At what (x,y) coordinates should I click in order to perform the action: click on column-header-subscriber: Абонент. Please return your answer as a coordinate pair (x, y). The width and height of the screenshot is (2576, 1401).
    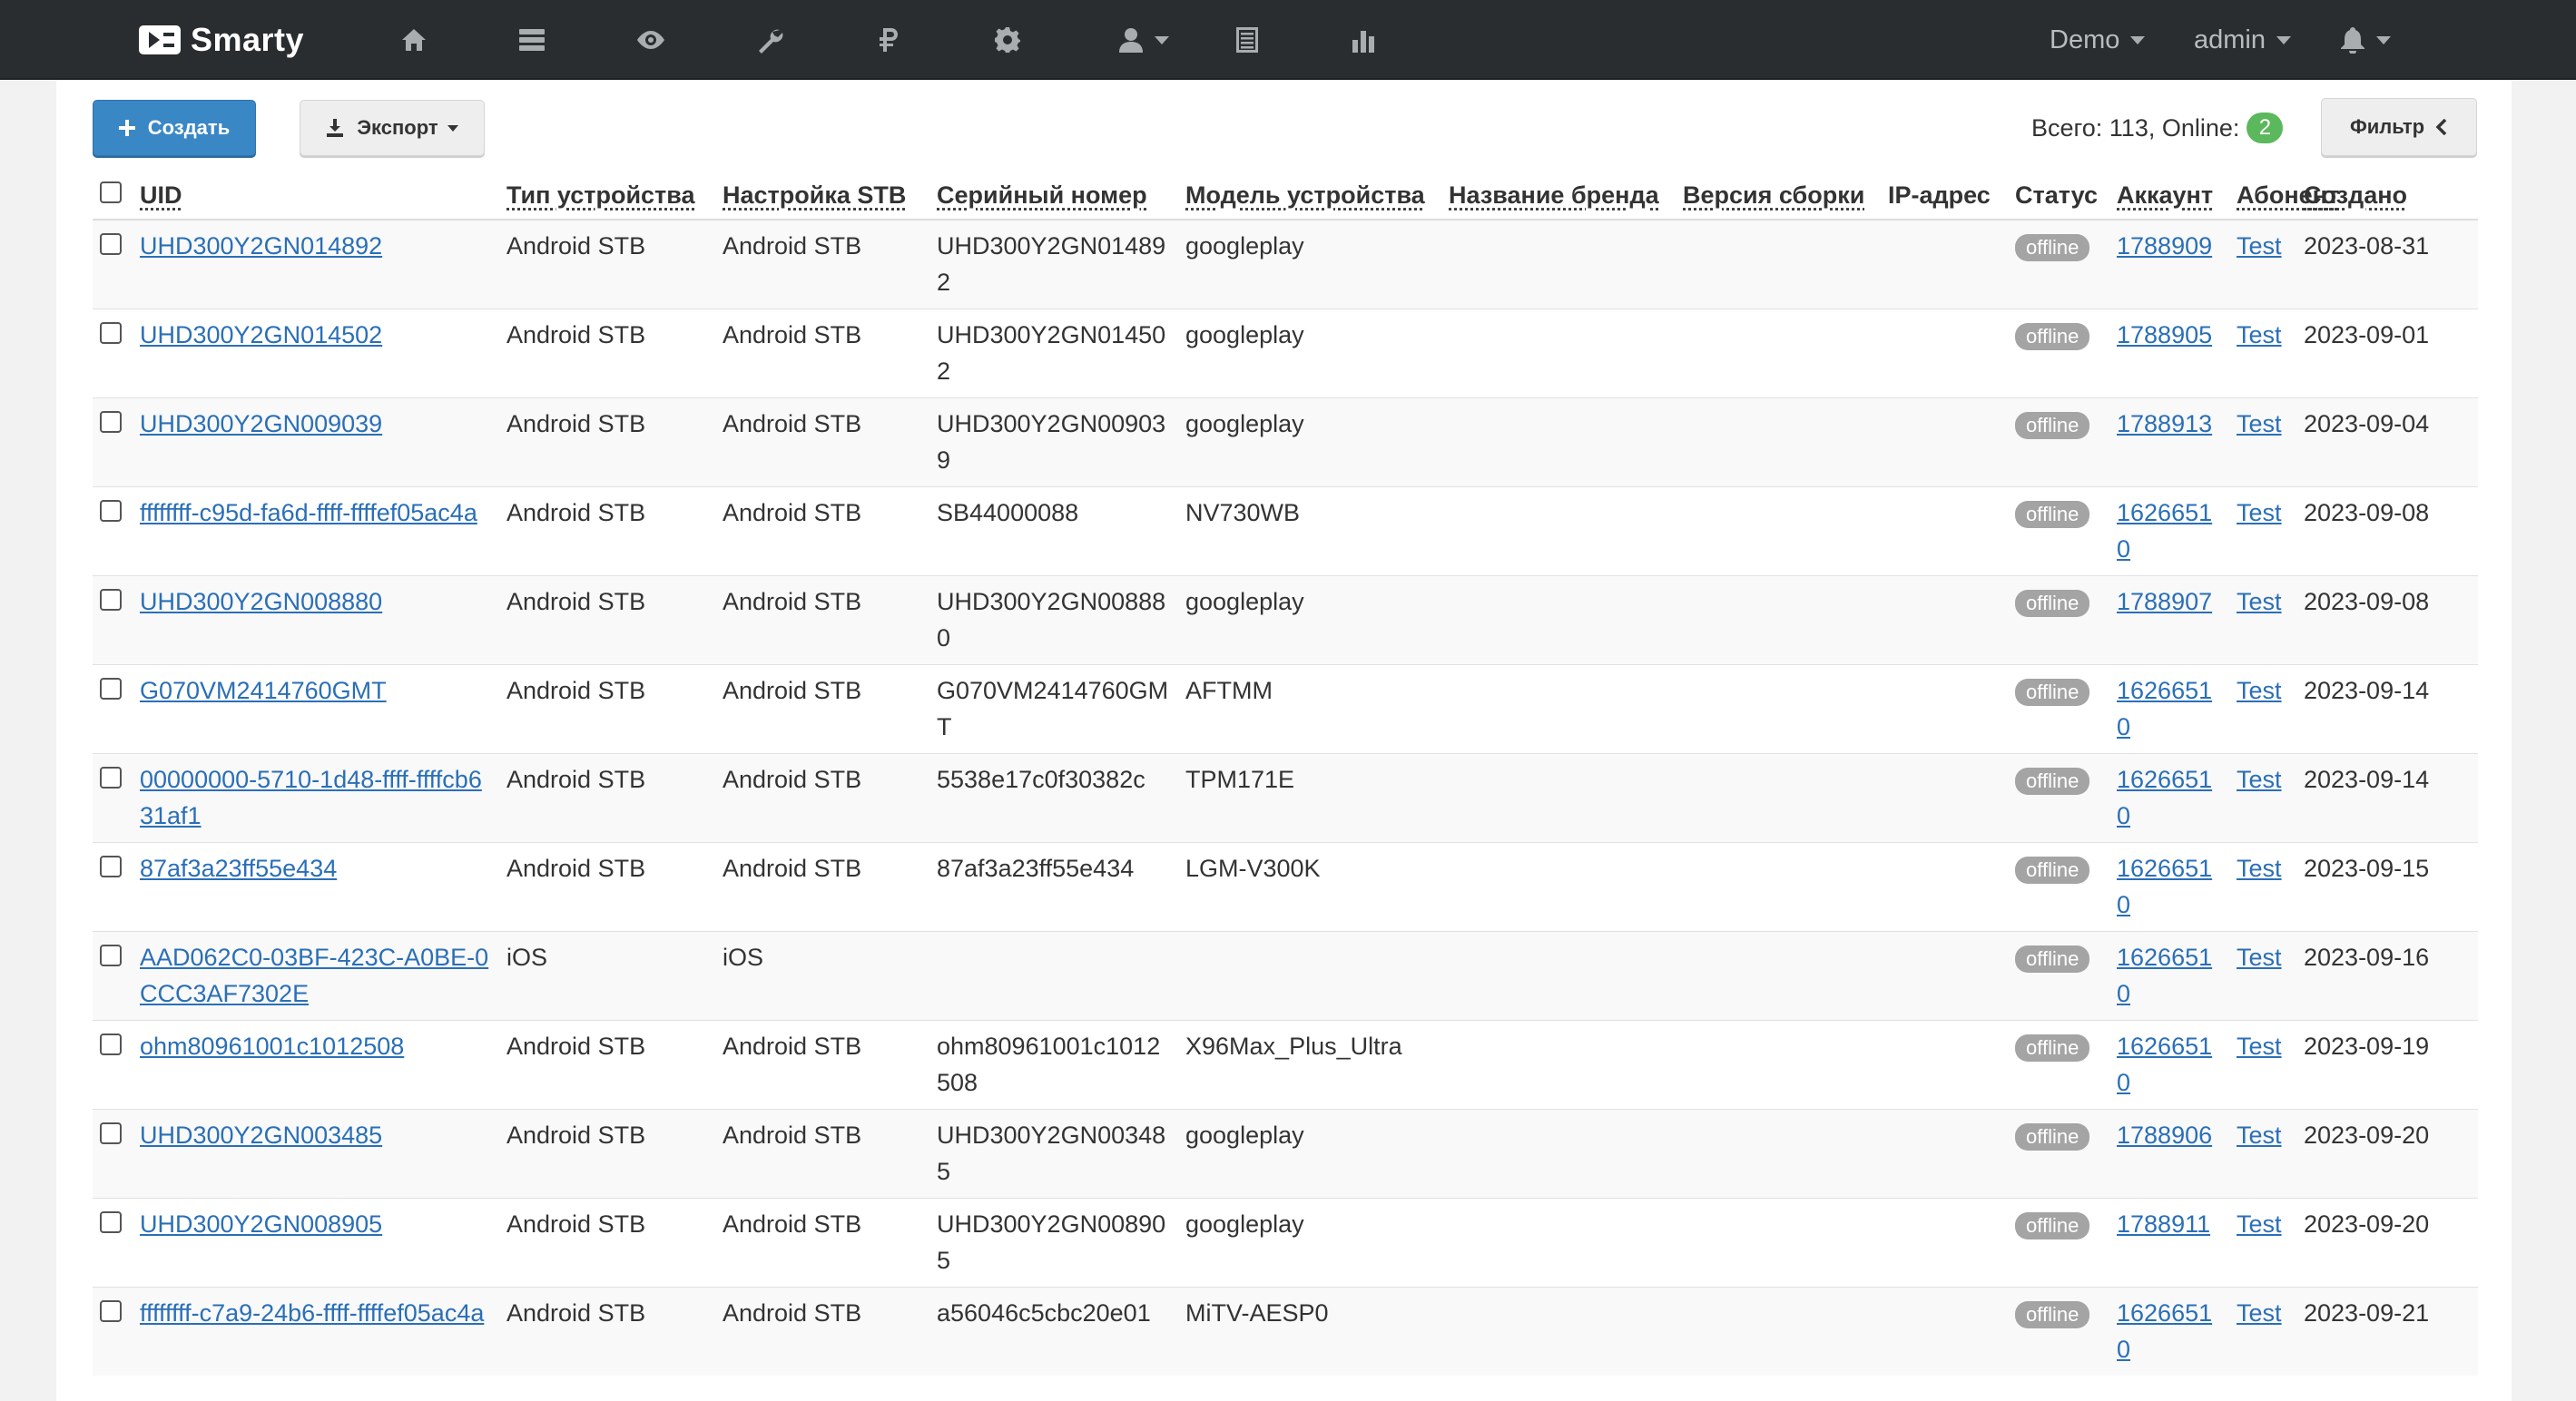
    Looking at the image, I should click on (2284, 197).